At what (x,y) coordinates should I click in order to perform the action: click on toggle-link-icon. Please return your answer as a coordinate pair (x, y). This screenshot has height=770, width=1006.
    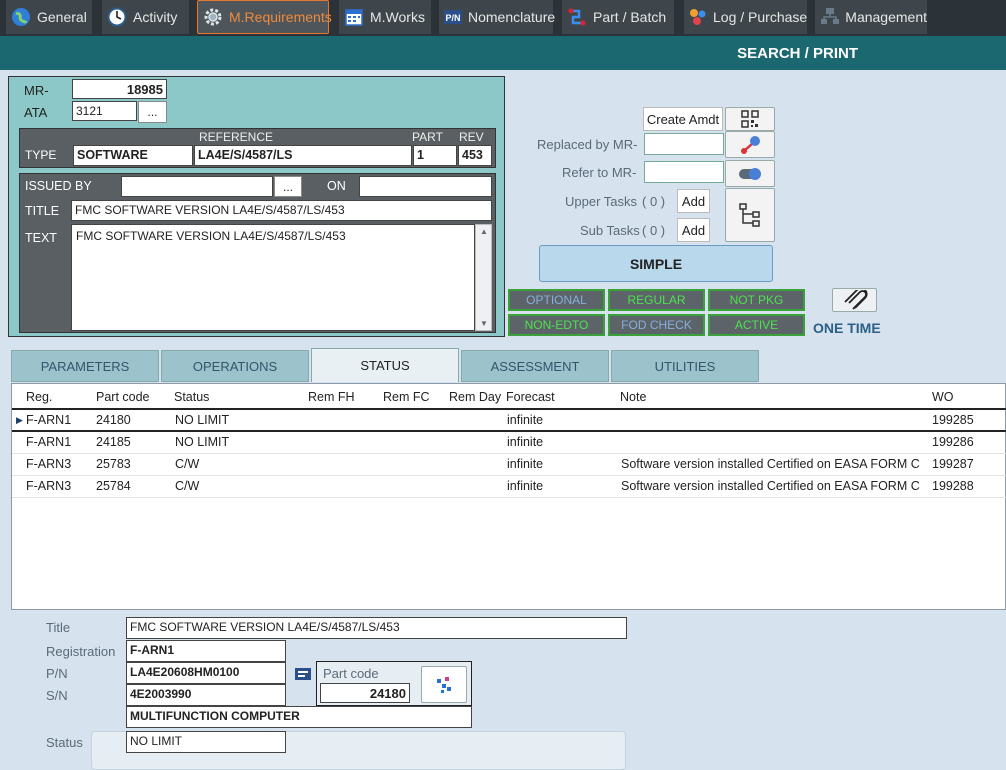
    Looking at the image, I should click on (750, 173).